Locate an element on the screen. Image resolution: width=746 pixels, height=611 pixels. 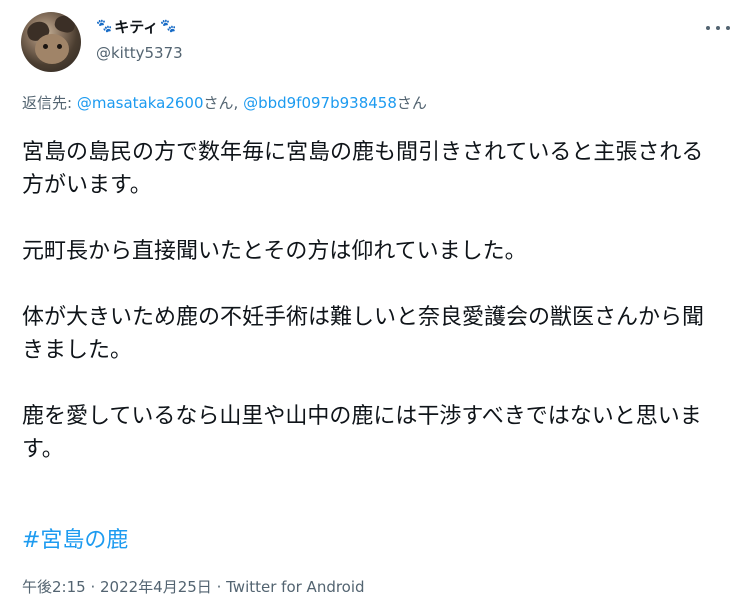
hashtag-link: #宮島の鹿 is located at coordinates (75, 538).